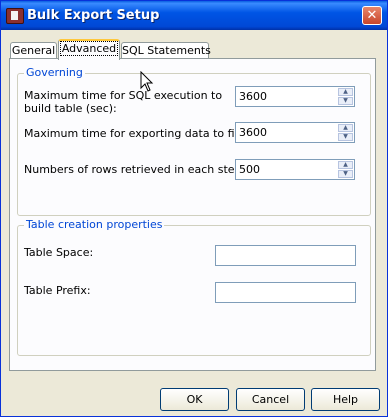 The width and height of the screenshot is (388, 417). Describe the element at coordinates (94, 224) in the screenshot. I see `table-creation-group-title: Table creation properties` at that location.